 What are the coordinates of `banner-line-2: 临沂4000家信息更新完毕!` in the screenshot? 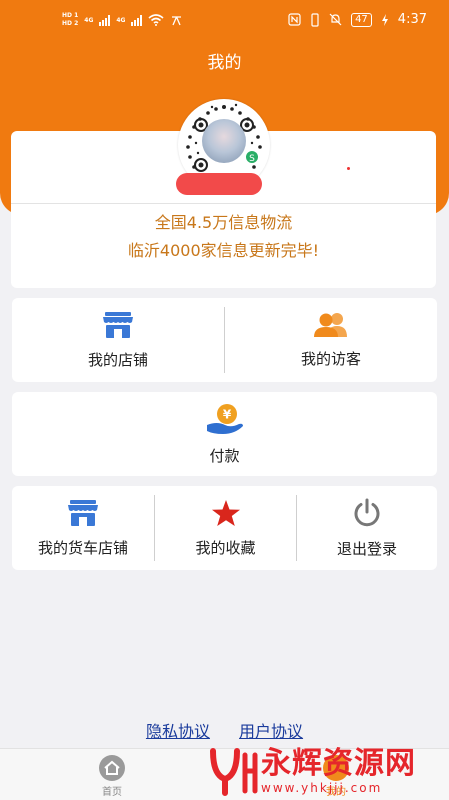 It's located at (223, 250).